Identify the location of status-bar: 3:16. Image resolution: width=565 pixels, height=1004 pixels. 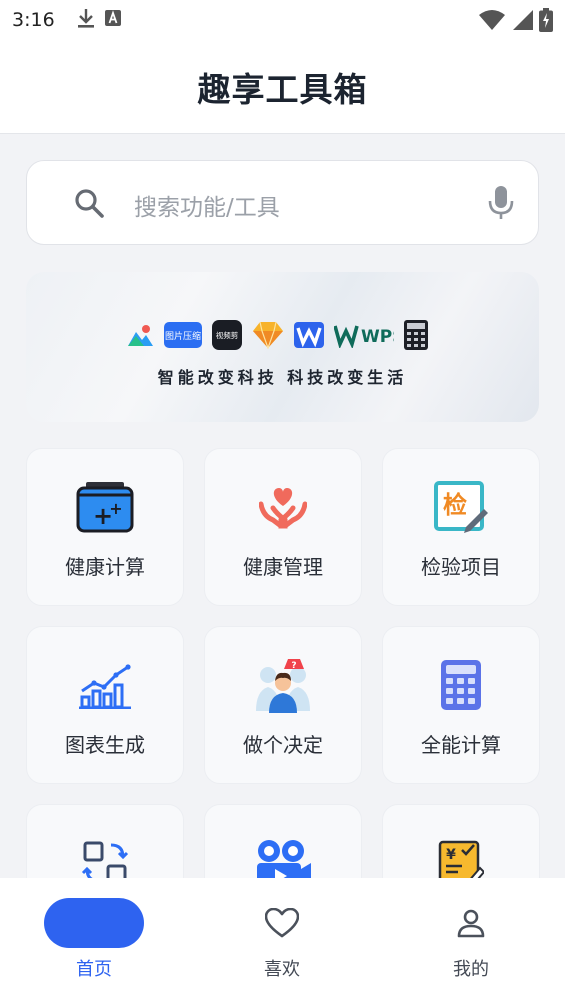
(282, 20).